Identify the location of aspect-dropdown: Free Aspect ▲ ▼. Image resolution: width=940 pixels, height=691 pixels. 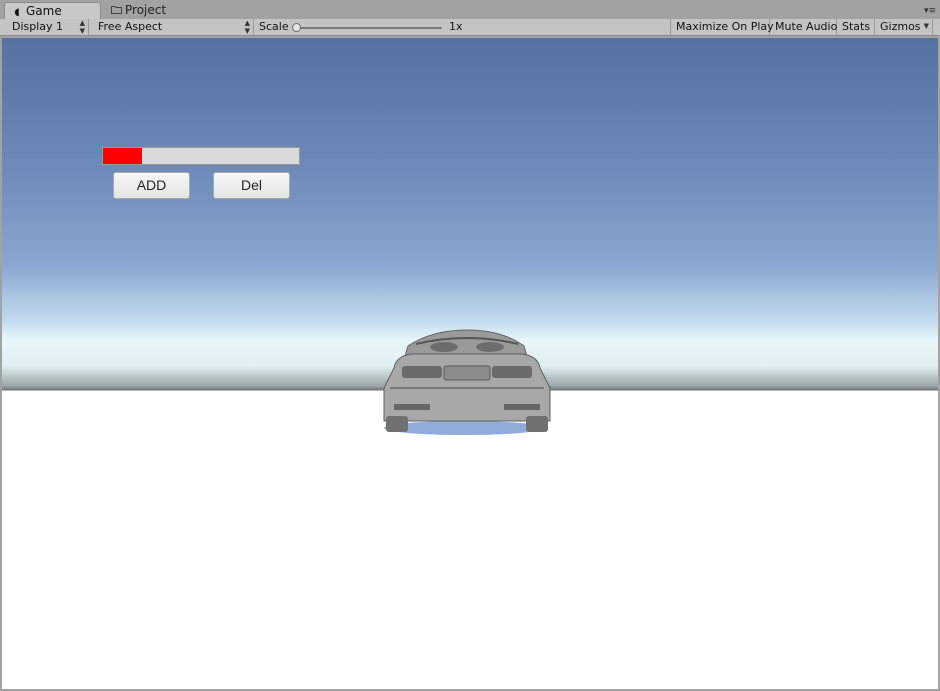
(173, 27).